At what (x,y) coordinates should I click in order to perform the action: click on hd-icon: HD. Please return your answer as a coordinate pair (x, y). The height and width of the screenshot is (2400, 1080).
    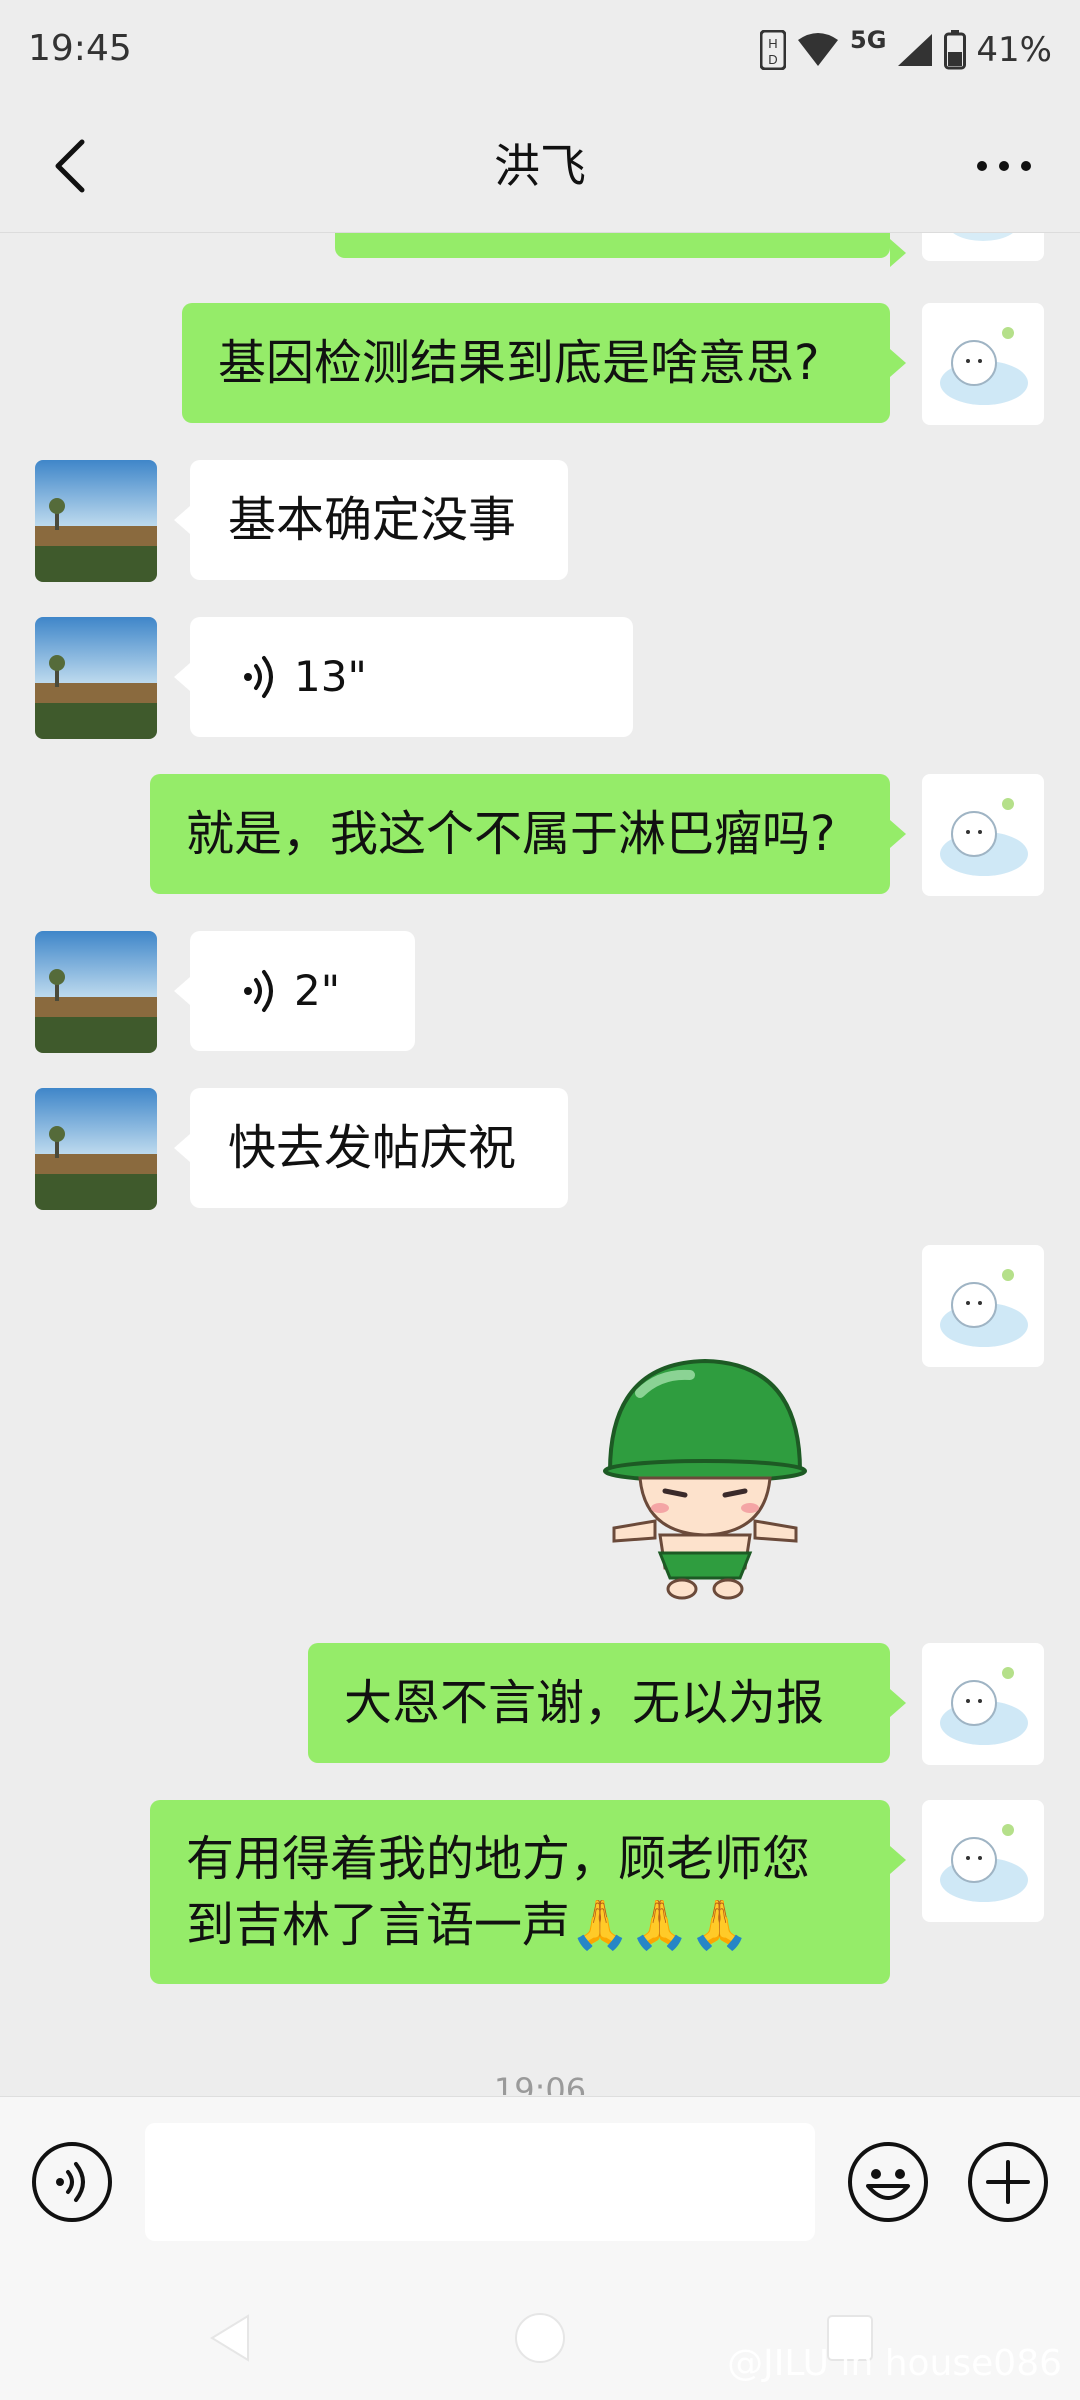
    Looking at the image, I should click on (773, 50).